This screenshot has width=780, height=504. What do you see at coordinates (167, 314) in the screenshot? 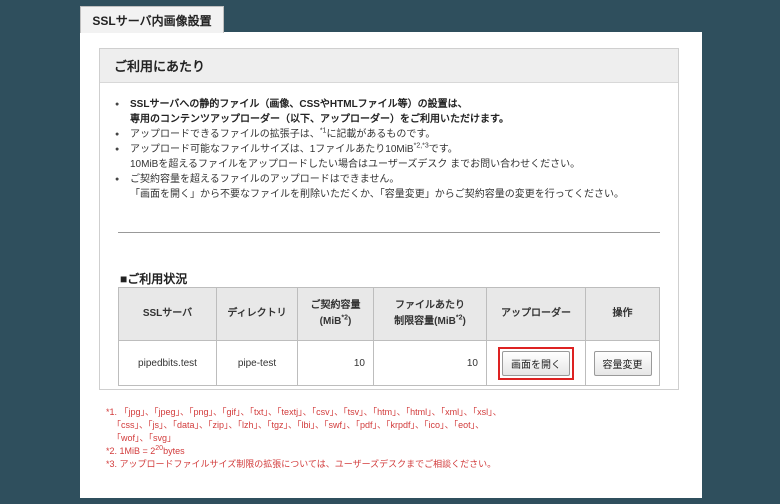
I see `col-ssl-server: SSLサーバ` at bounding box center [167, 314].